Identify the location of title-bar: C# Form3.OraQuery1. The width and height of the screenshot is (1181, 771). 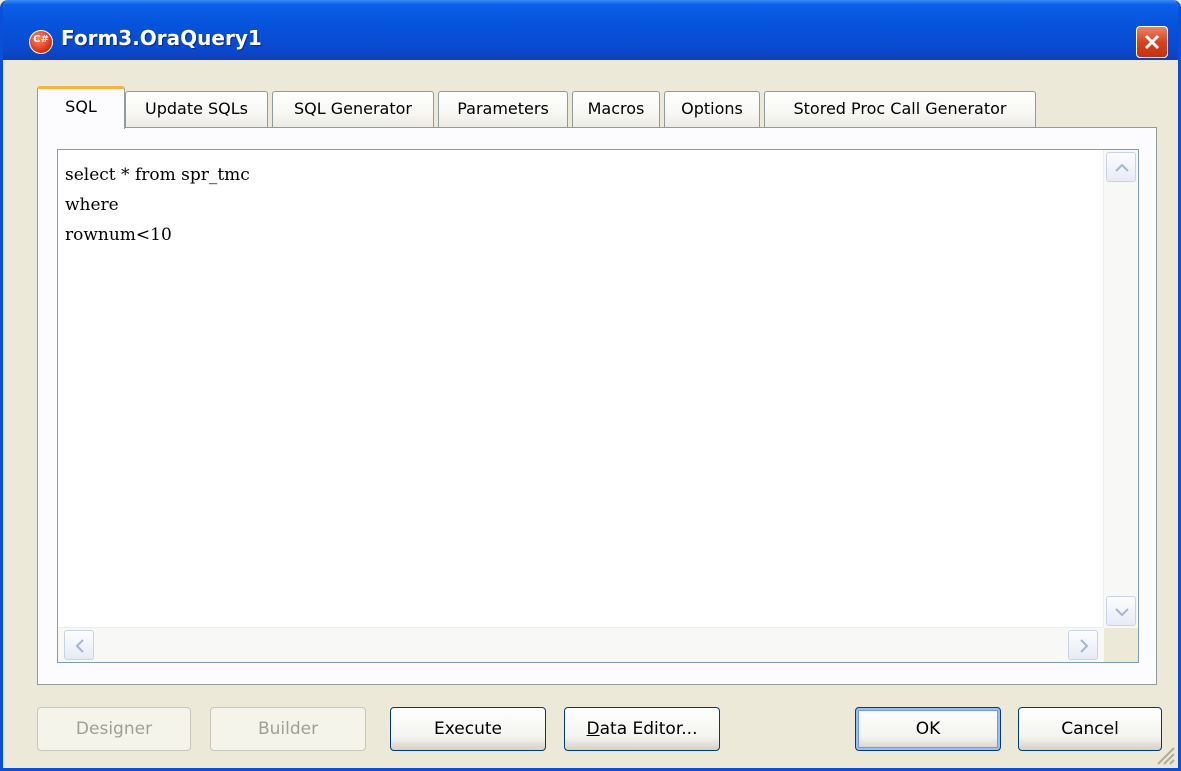
(590, 30).